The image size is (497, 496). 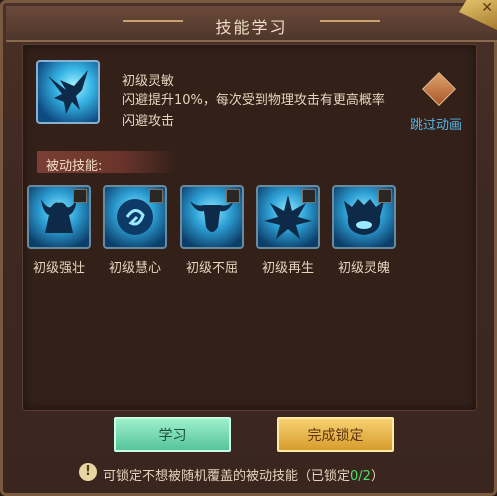 I want to click on lock-hint-text: 可锁定不想被随机覆盖的被动技能（已锁定, so click(x=227, y=476).